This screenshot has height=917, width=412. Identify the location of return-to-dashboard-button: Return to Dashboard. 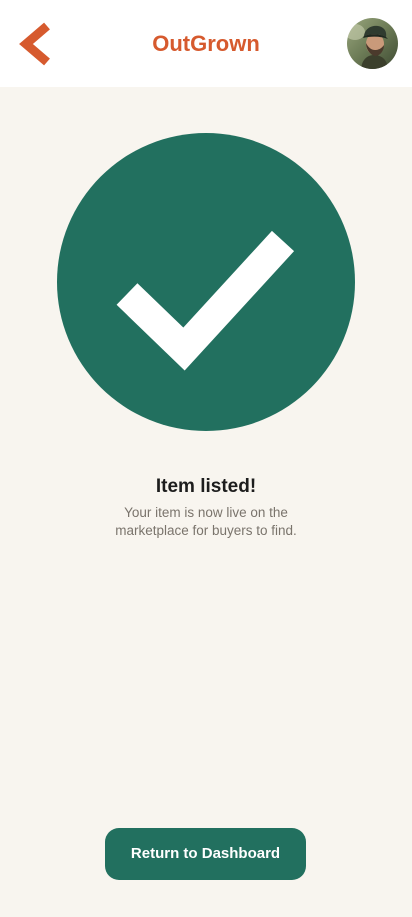
(205, 854).